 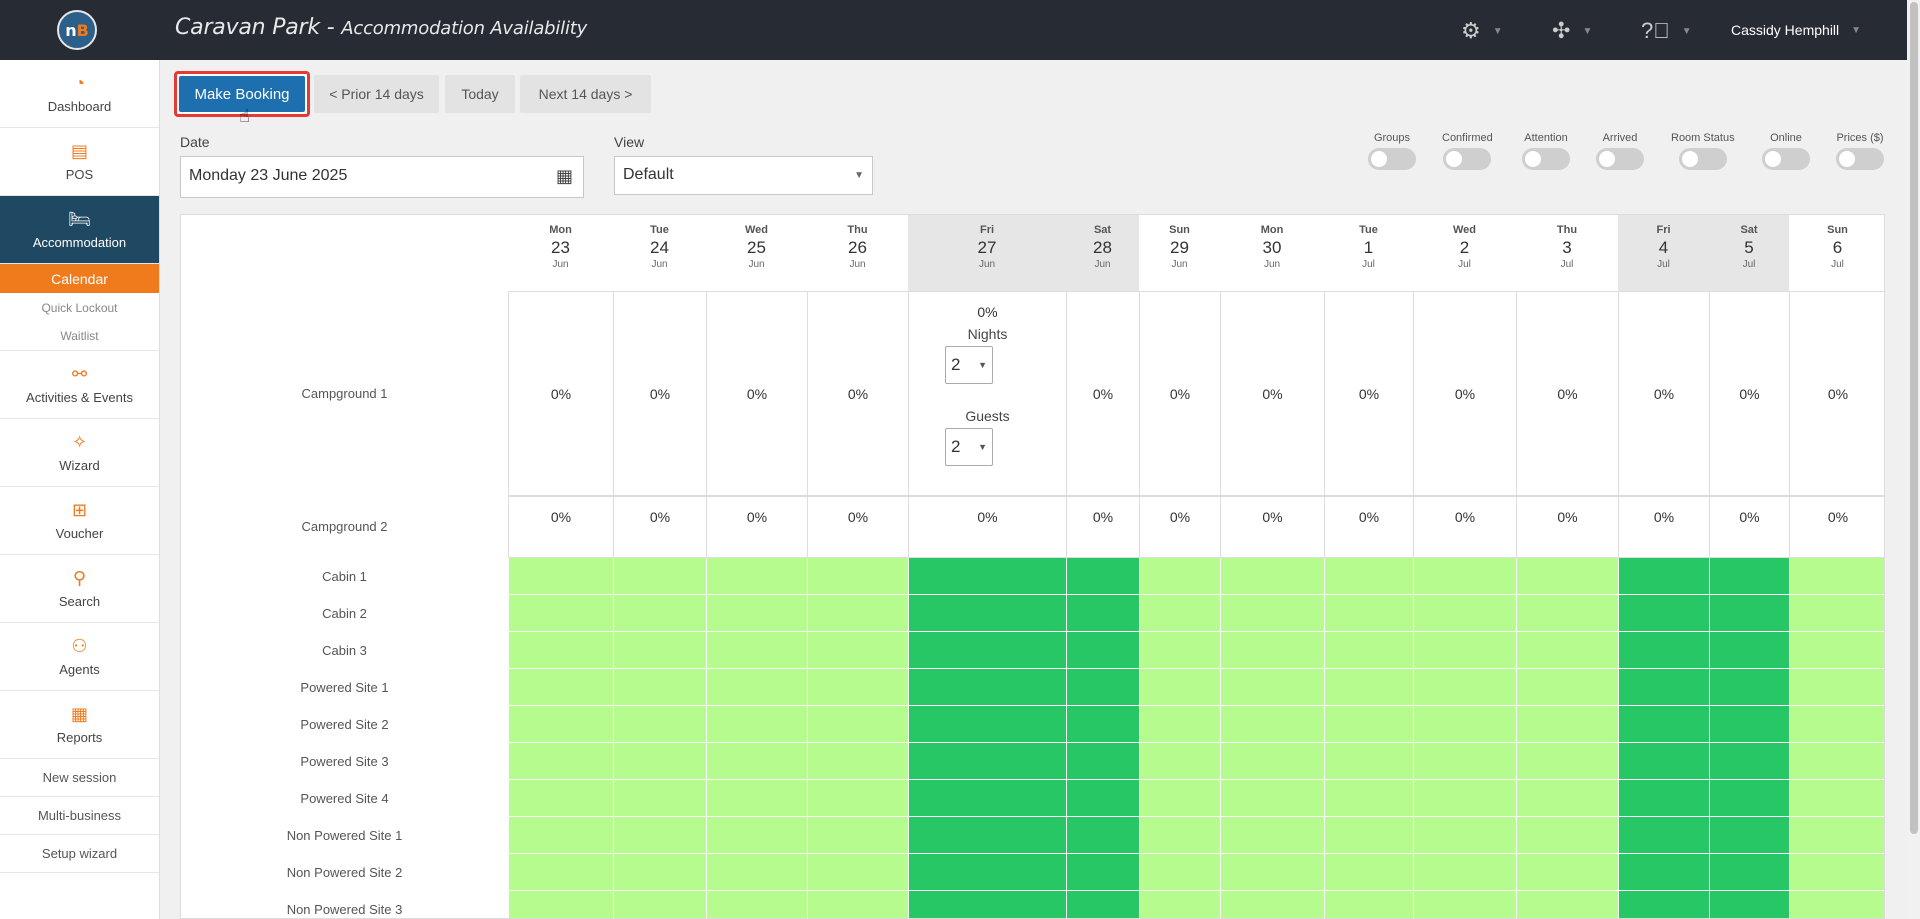 I want to click on sidebar-subitem-quick-lockout: Quick Lockout, so click(x=79, y=307).